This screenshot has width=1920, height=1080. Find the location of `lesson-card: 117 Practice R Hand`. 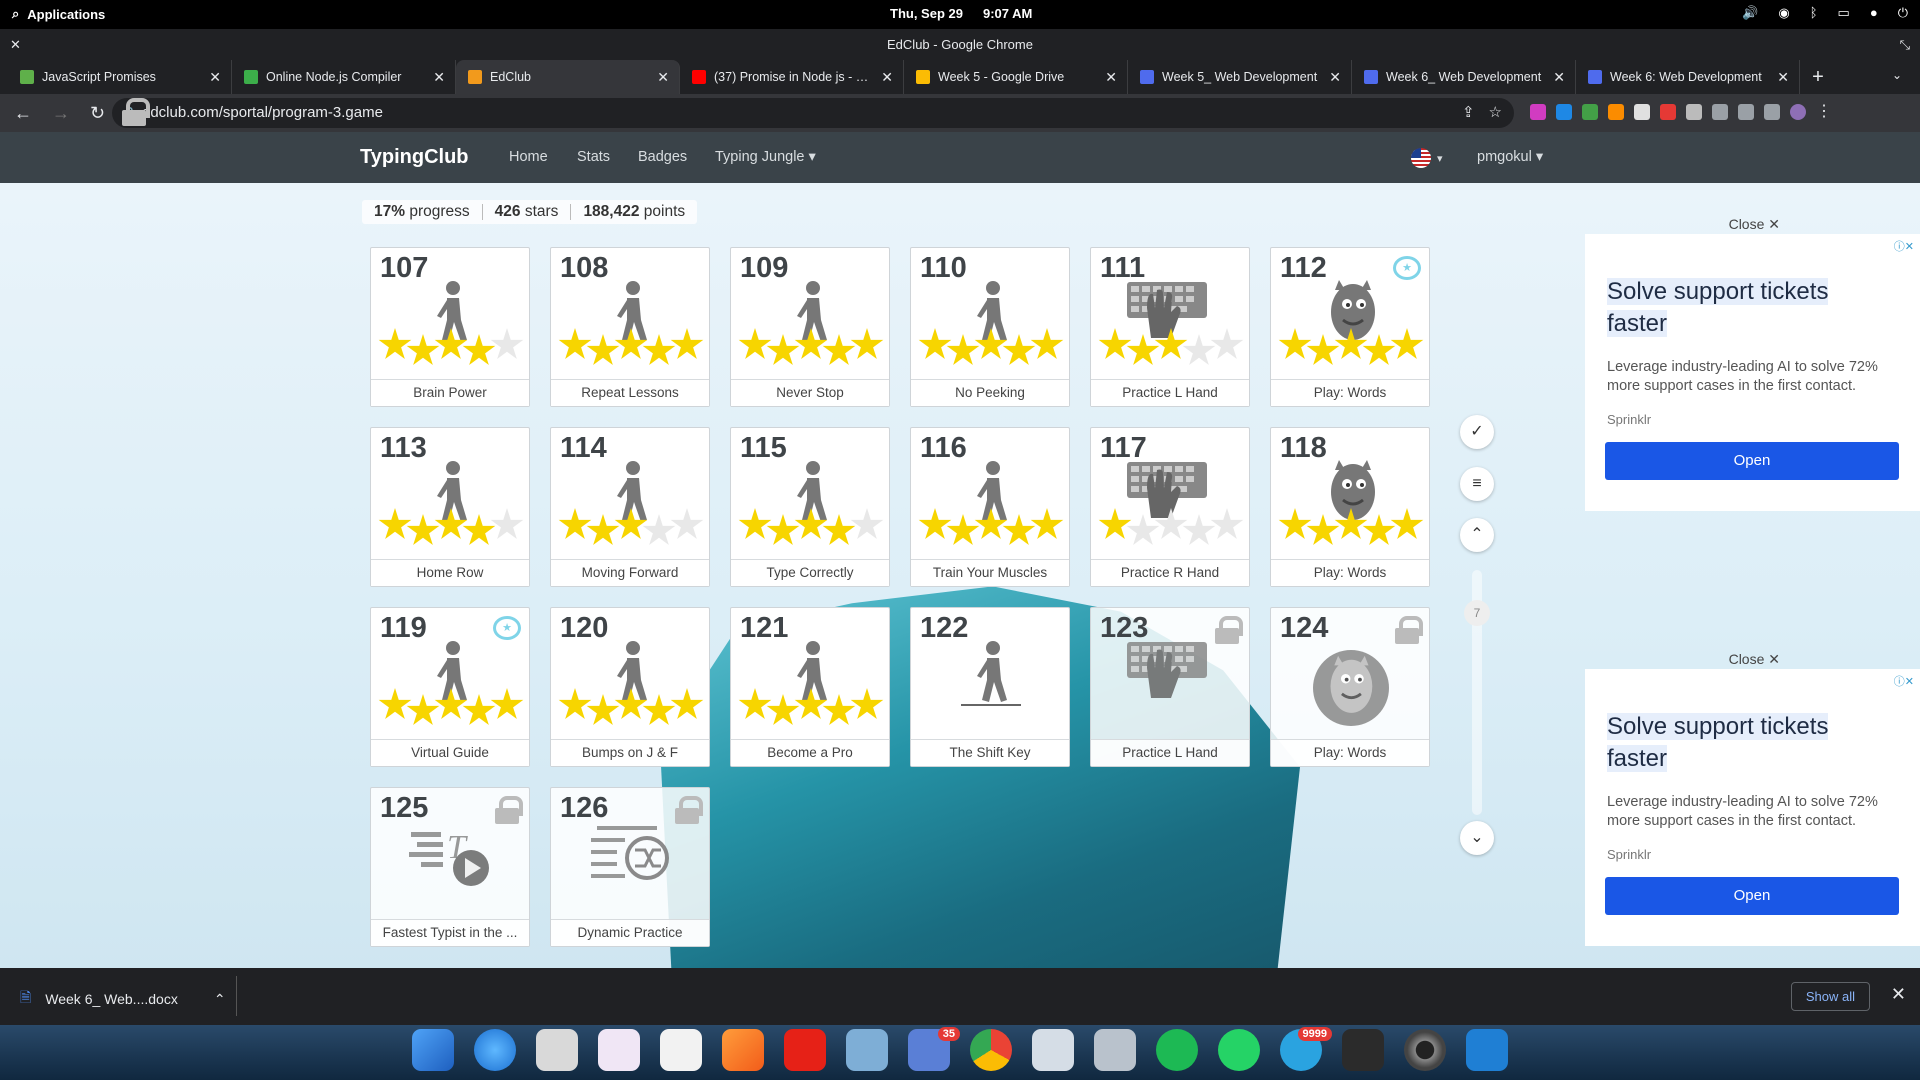

lesson-card: 117 Practice R Hand is located at coordinates (1170, 507).